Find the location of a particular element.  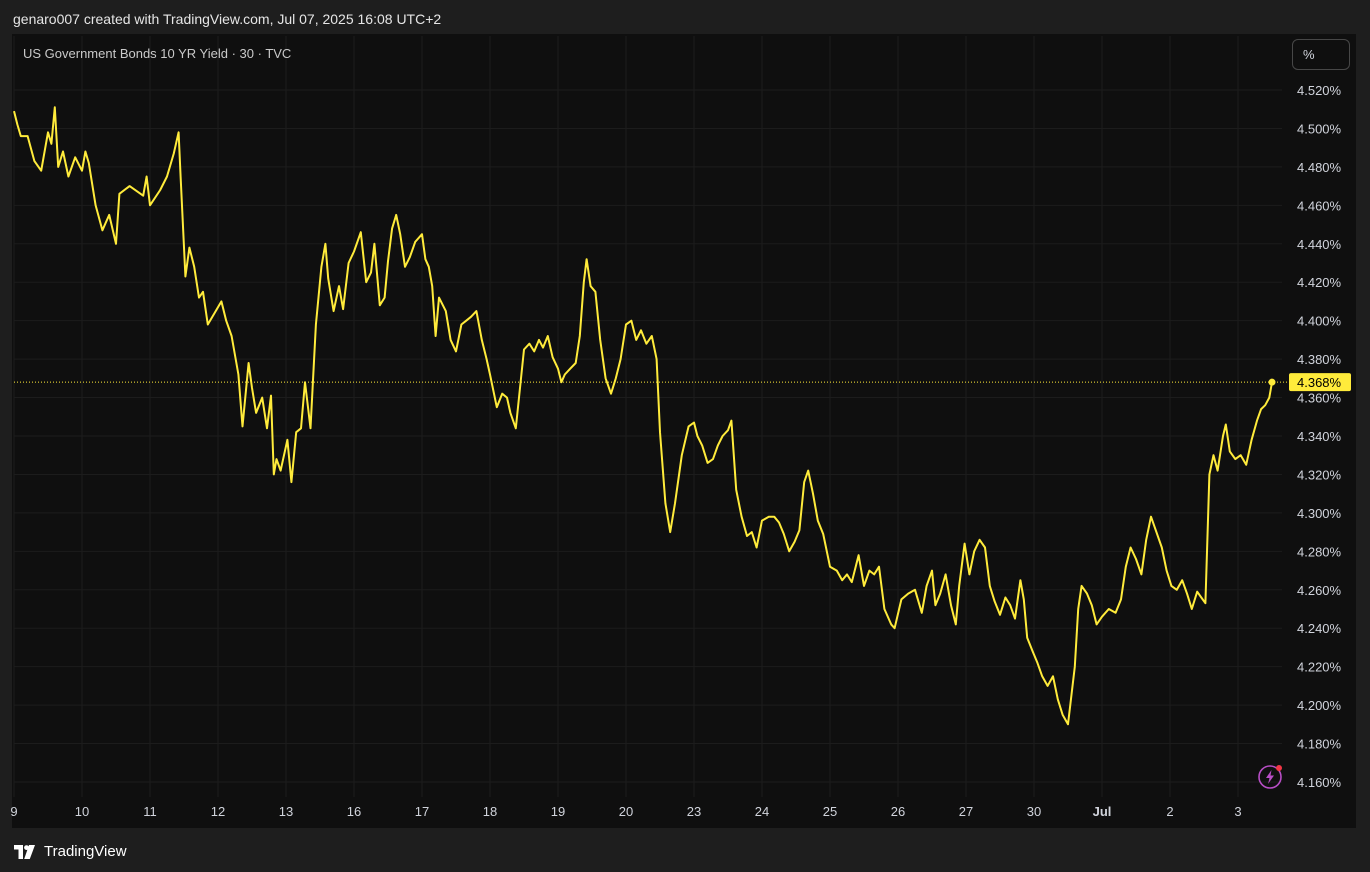

x-tick-label: 10 is located at coordinates (82, 811).